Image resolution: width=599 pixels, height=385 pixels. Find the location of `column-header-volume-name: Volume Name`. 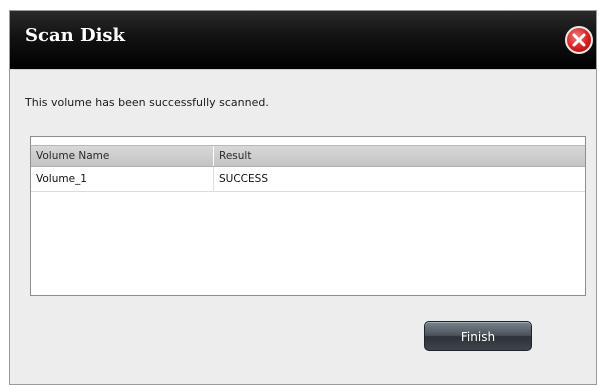

column-header-volume-name: Volume Name is located at coordinates (122, 156).